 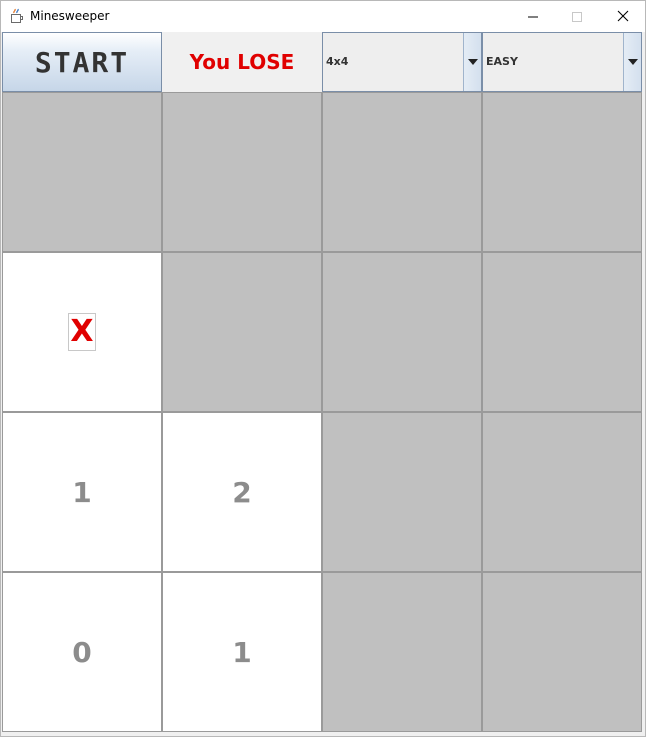 What do you see at coordinates (70, 16) in the screenshot?
I see `window-title: Minesweeper` at bounding box center [70, 16].